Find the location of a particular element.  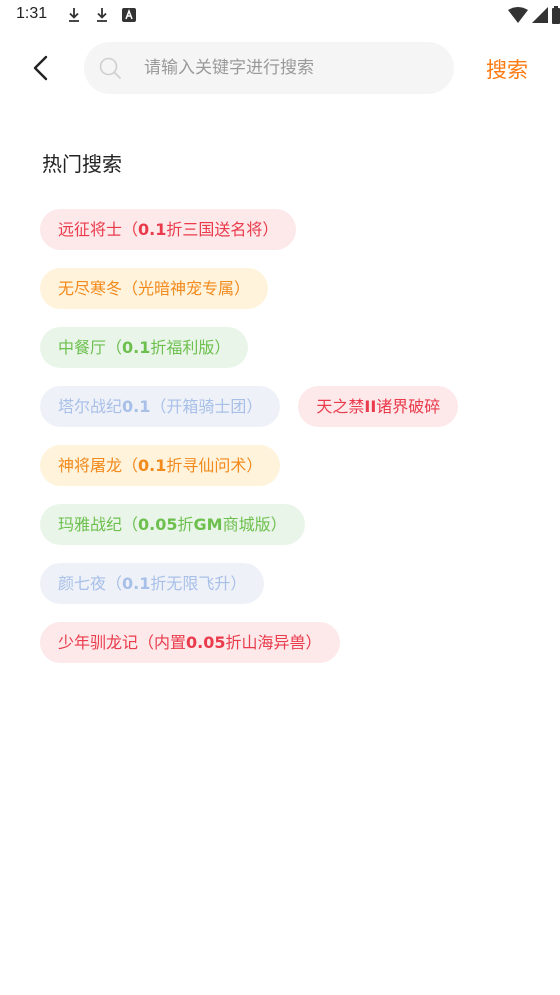

search-header: 搜索 is located at coordinates (280, 68).